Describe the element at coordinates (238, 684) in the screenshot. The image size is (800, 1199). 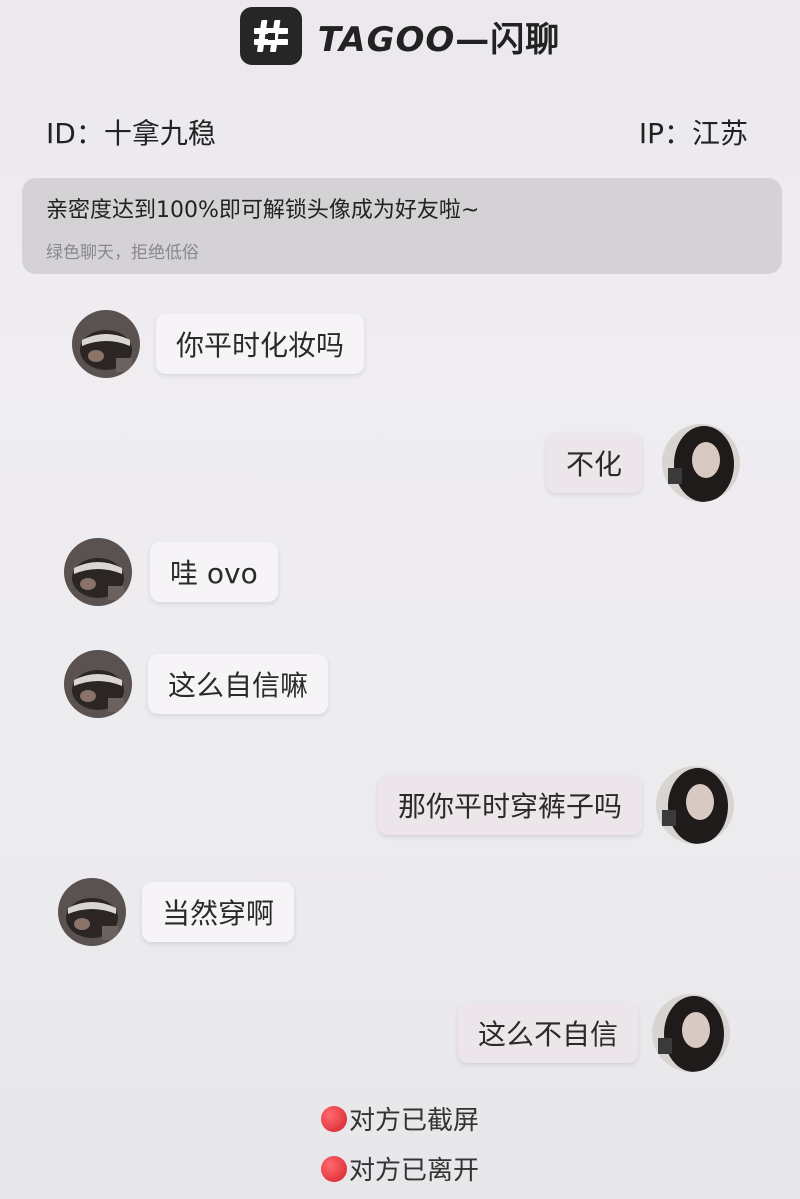
I see `message-bubble: 这么自信嘛` at that location.